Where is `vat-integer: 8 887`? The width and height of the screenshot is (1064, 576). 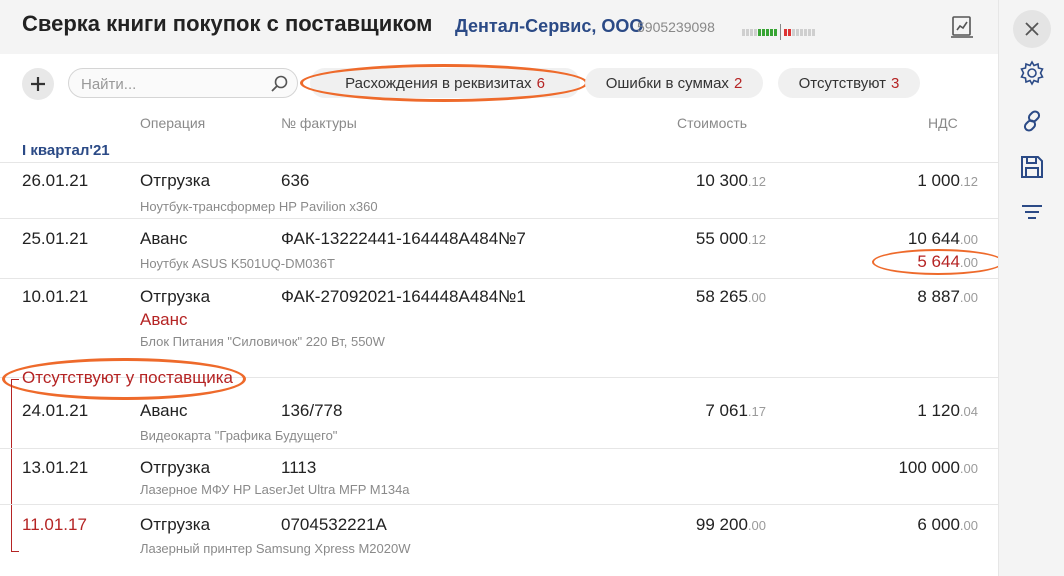
vat-integer: 8 887 is located at coordinates (938, 296).